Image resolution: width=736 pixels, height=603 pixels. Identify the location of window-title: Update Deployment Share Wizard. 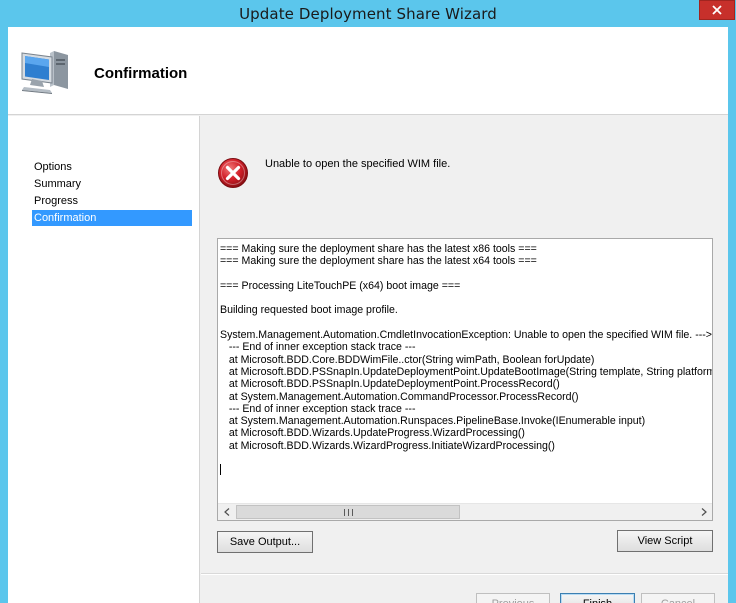
(368, 14).